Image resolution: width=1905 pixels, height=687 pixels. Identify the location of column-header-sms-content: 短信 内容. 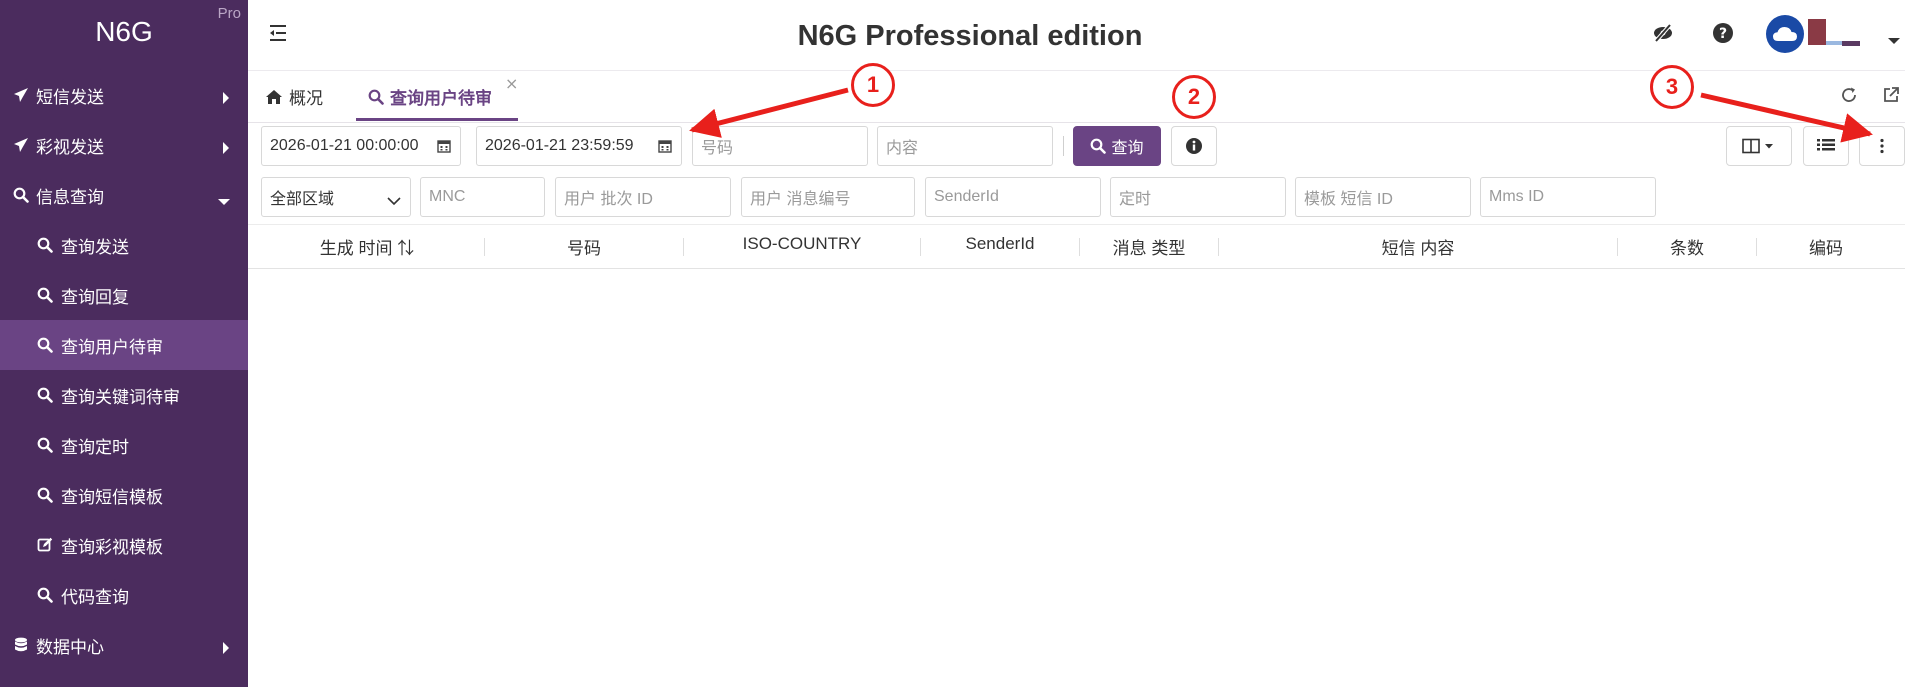
(1418, 246).